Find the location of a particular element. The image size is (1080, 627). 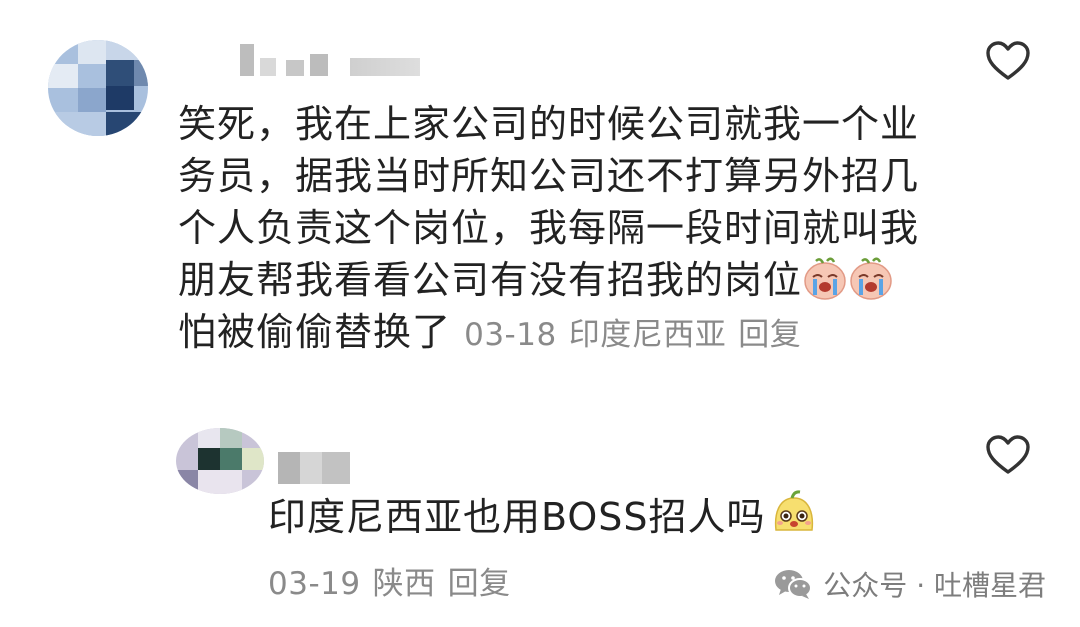

comment-line: 朋友帮我看看公司有没有招我的岗位 is located at coordinates (573, 280).